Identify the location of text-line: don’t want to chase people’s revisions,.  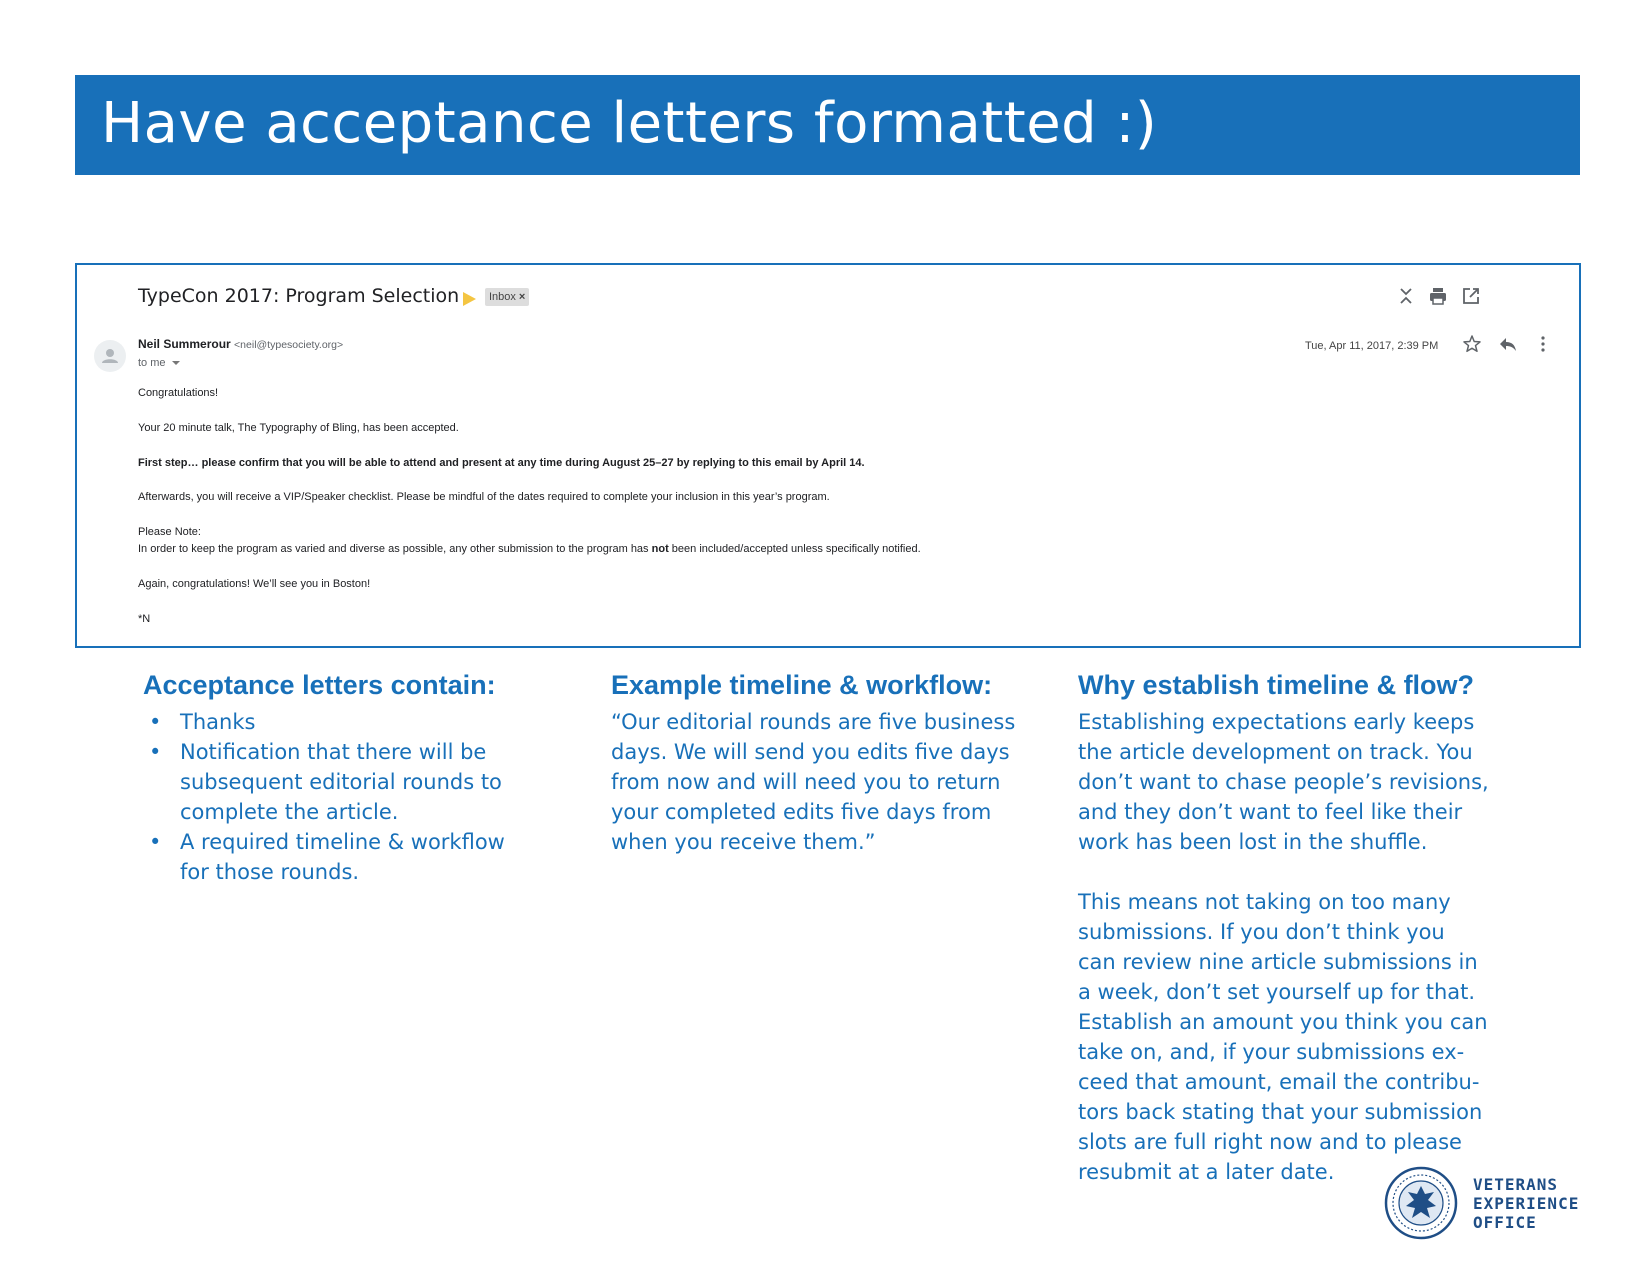
(1283, 782).